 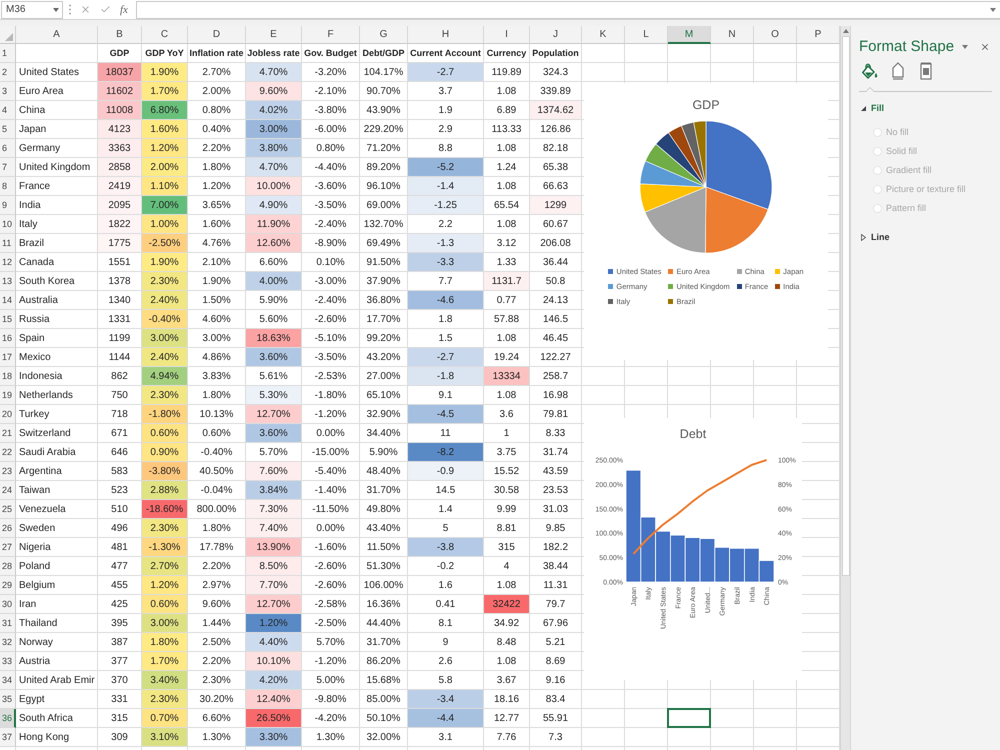 I want to click on column-header: L, so click(x=646, y=35).